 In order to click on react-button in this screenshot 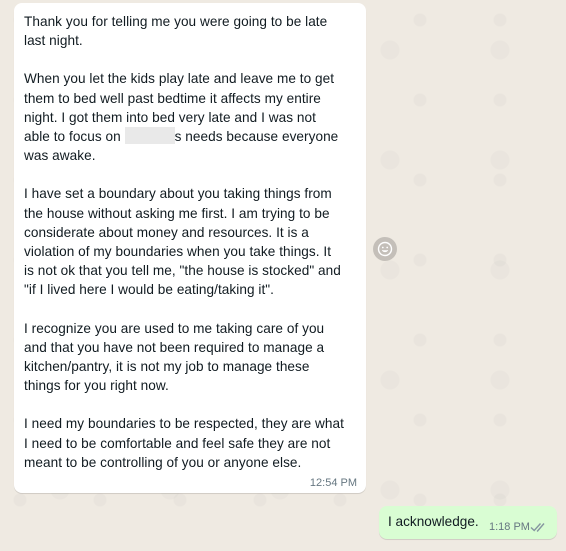, I will do `click(385, 249)`.